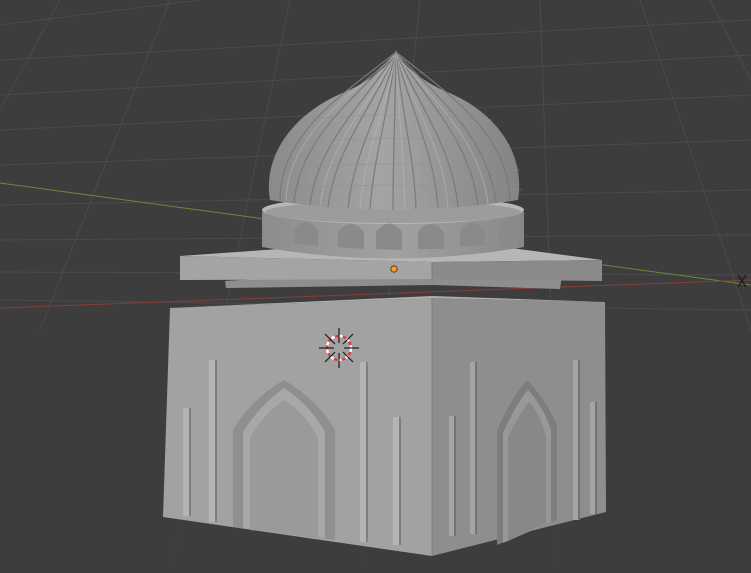 Image resolution: width=751 pixels, height=573 pixels. Describe the element at coordinates (394, 269) in the screenshot. I see `object-origin-dot-icon` at that location.